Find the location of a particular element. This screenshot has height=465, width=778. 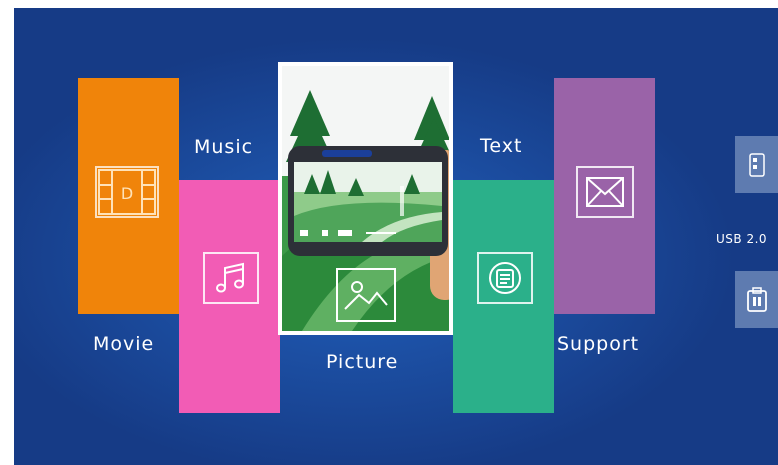

tile-movie: D is located at coordinates (128, 196).